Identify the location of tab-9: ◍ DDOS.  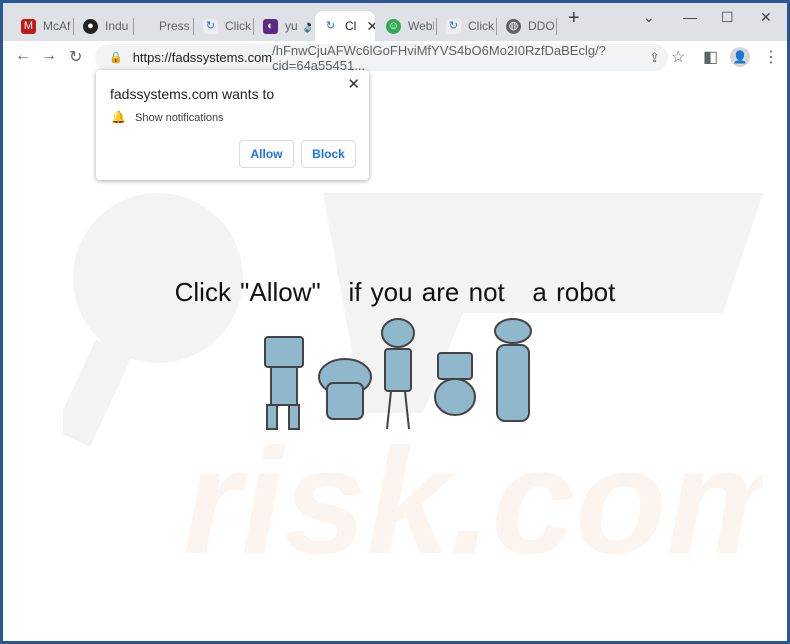
(526, 26).